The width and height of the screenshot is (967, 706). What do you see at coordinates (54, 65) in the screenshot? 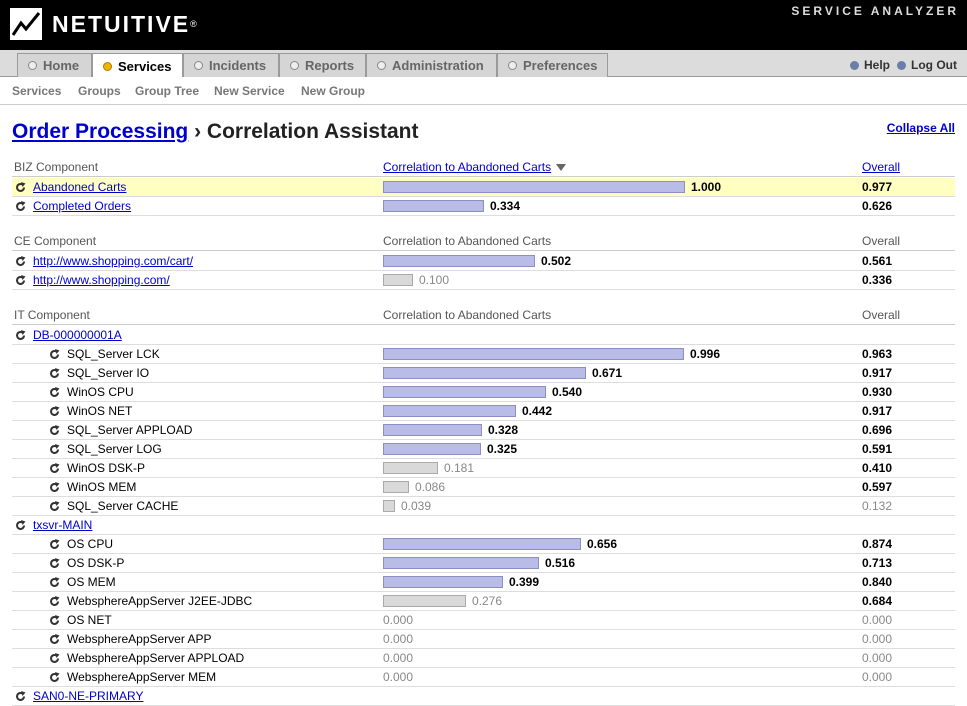
I see `tab-home: Home` at bounding box center [54, 65].